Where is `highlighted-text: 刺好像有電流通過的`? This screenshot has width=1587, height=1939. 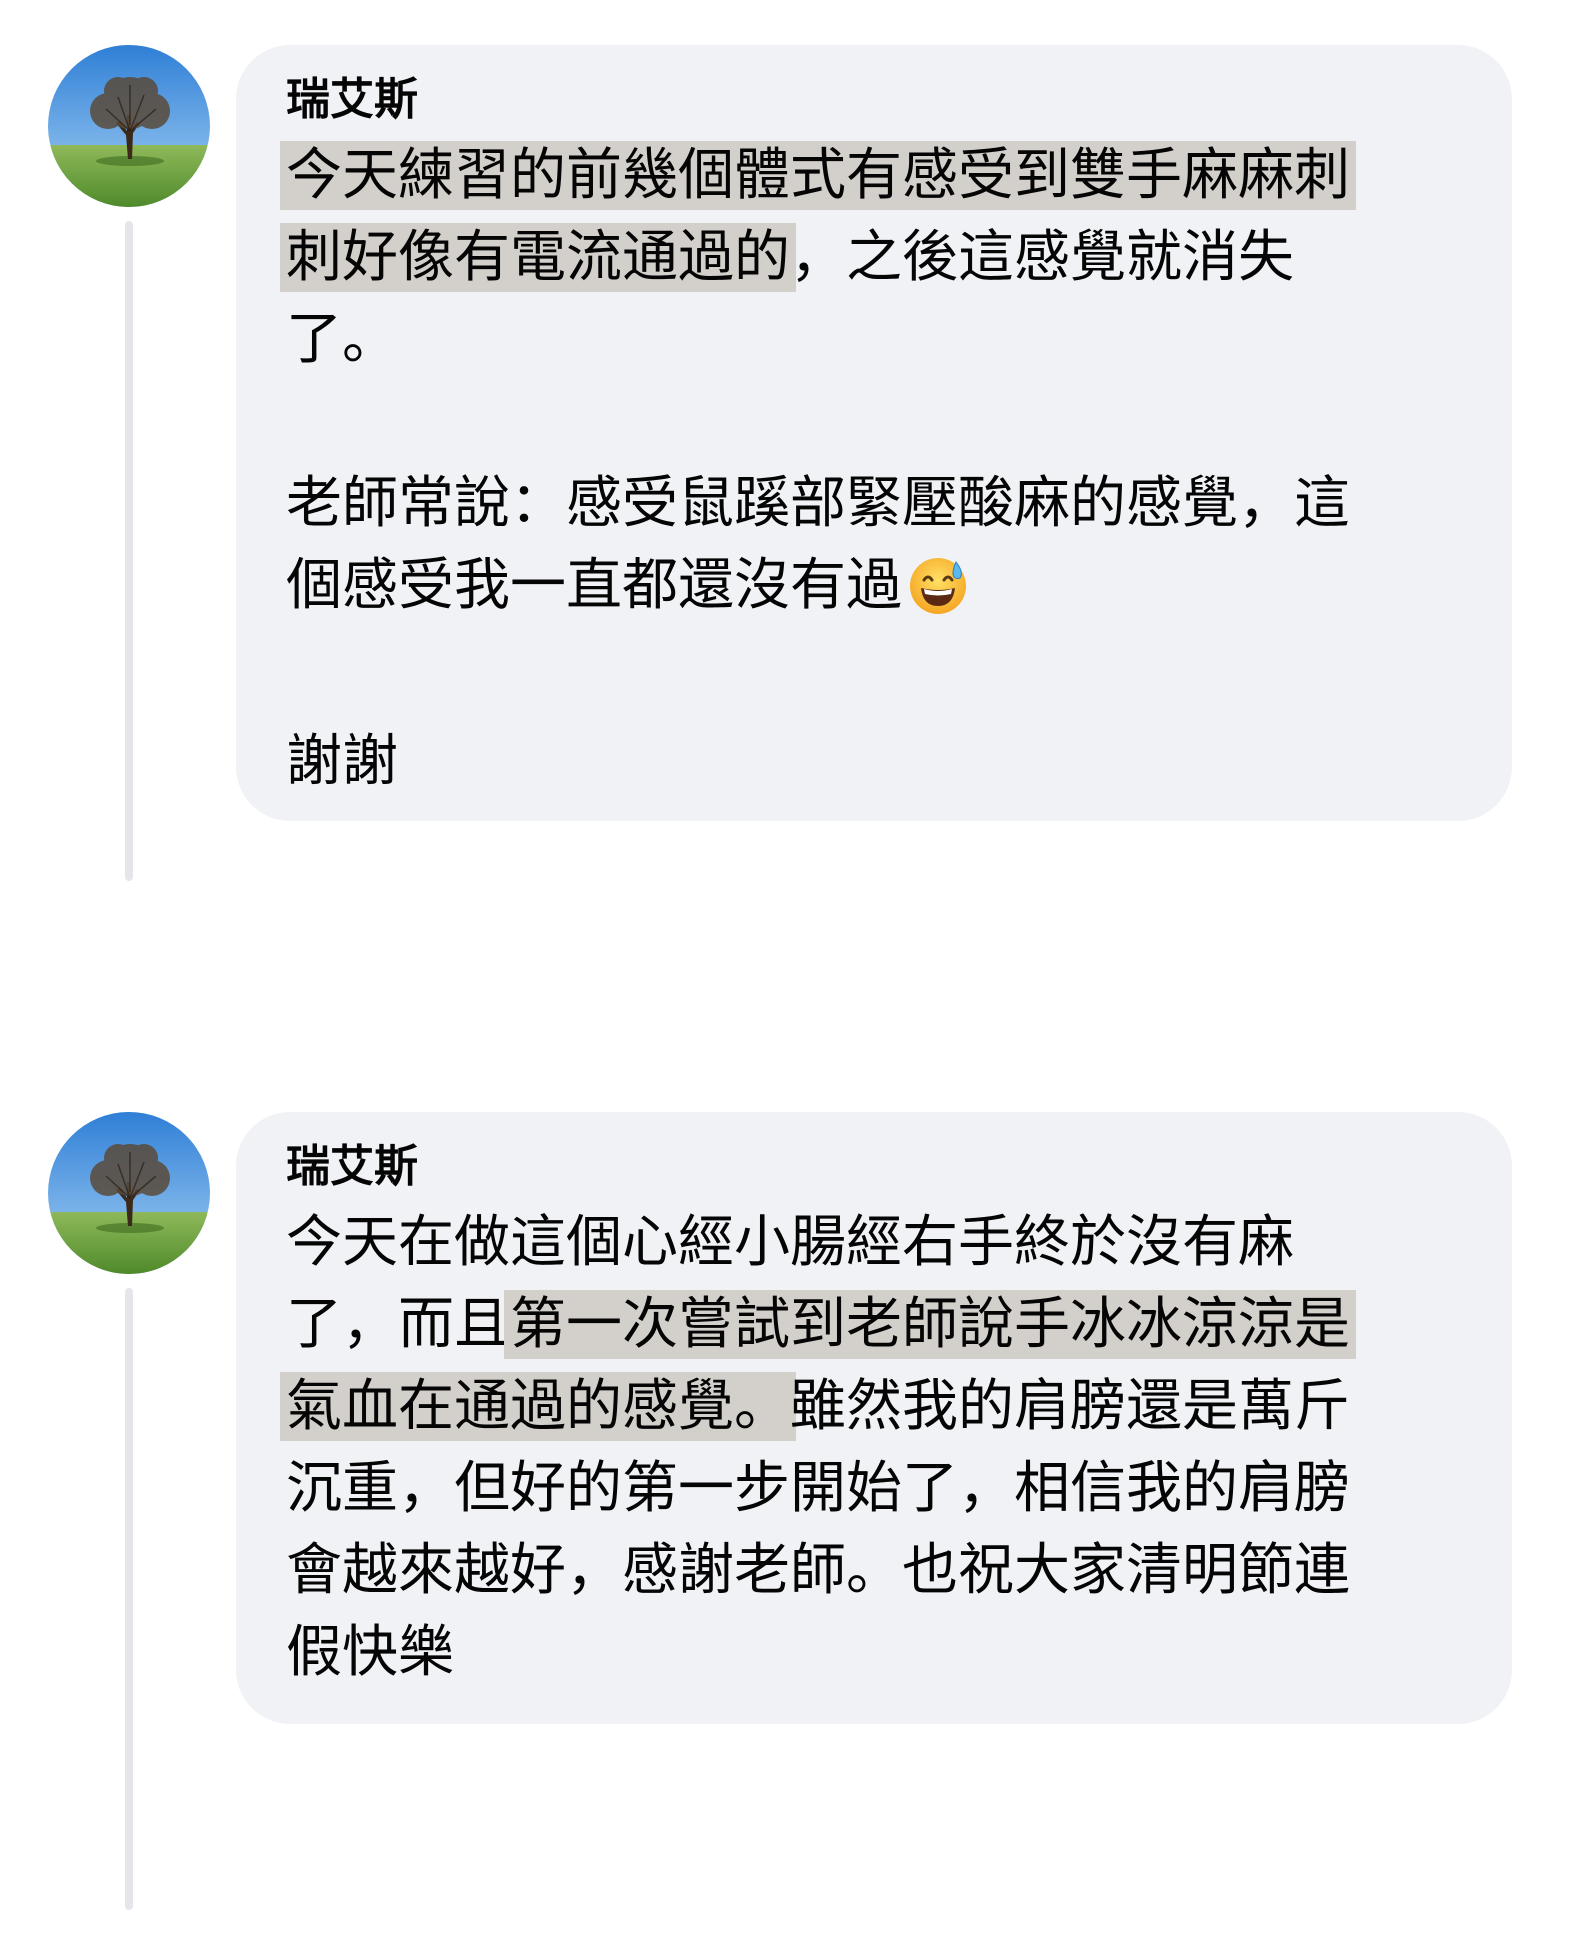 highlighted-text: 刺好像有電流通過的 is located at coordinates (538, 257).